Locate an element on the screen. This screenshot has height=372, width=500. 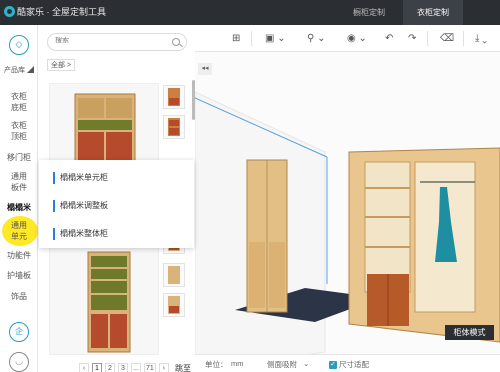
search-icon is located at coordinates (176, 42).